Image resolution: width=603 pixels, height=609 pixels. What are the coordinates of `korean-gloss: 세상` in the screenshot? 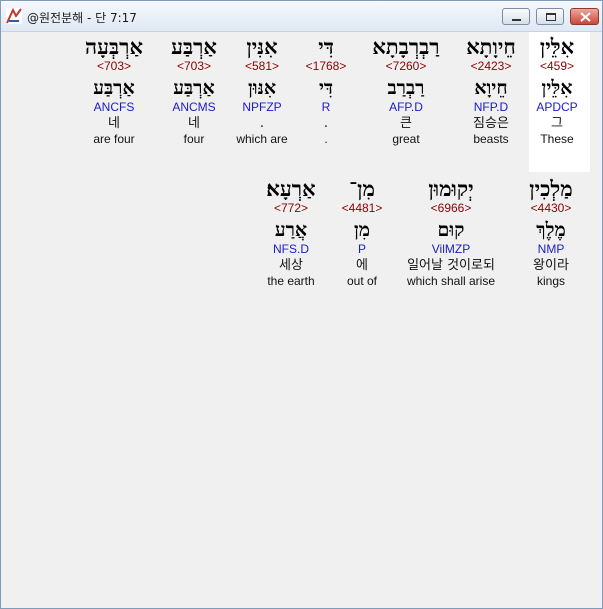 It's located at (291, 265).